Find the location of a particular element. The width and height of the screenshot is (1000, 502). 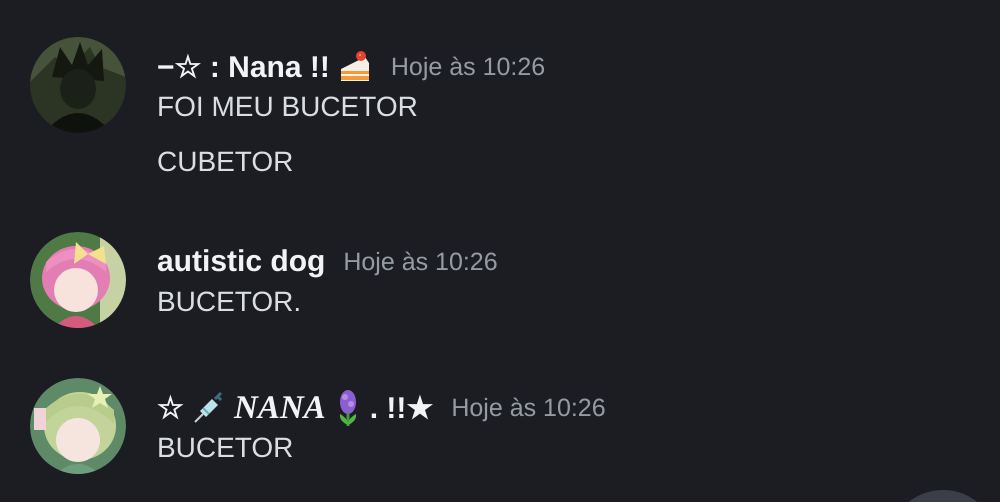

message-text: BUCETOR is located at coordinates (225, 448).